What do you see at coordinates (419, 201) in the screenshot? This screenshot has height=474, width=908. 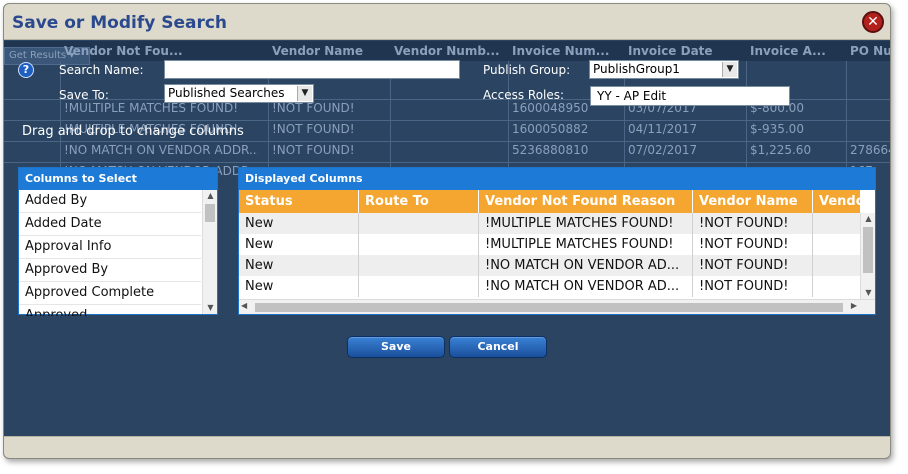 I see `displayed-column-header: Route To` at bounding box center [419, 201].